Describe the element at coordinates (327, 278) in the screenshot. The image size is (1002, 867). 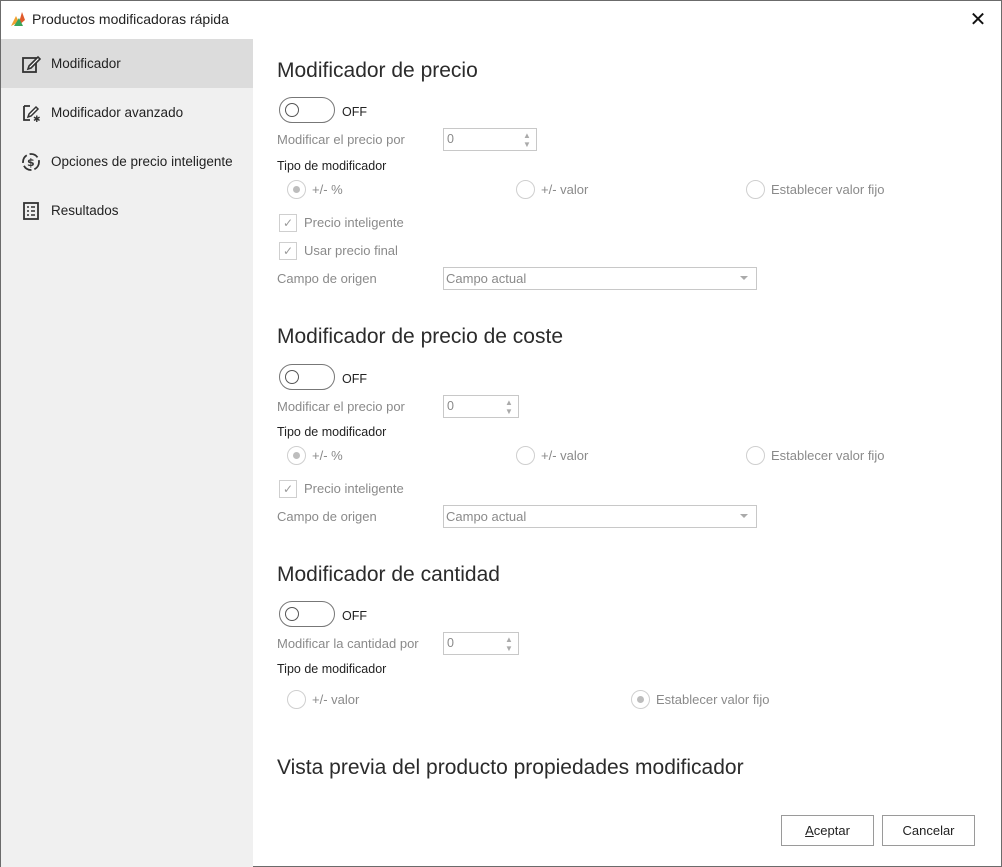
I see `price-source-label: Campo de origen` at that location.